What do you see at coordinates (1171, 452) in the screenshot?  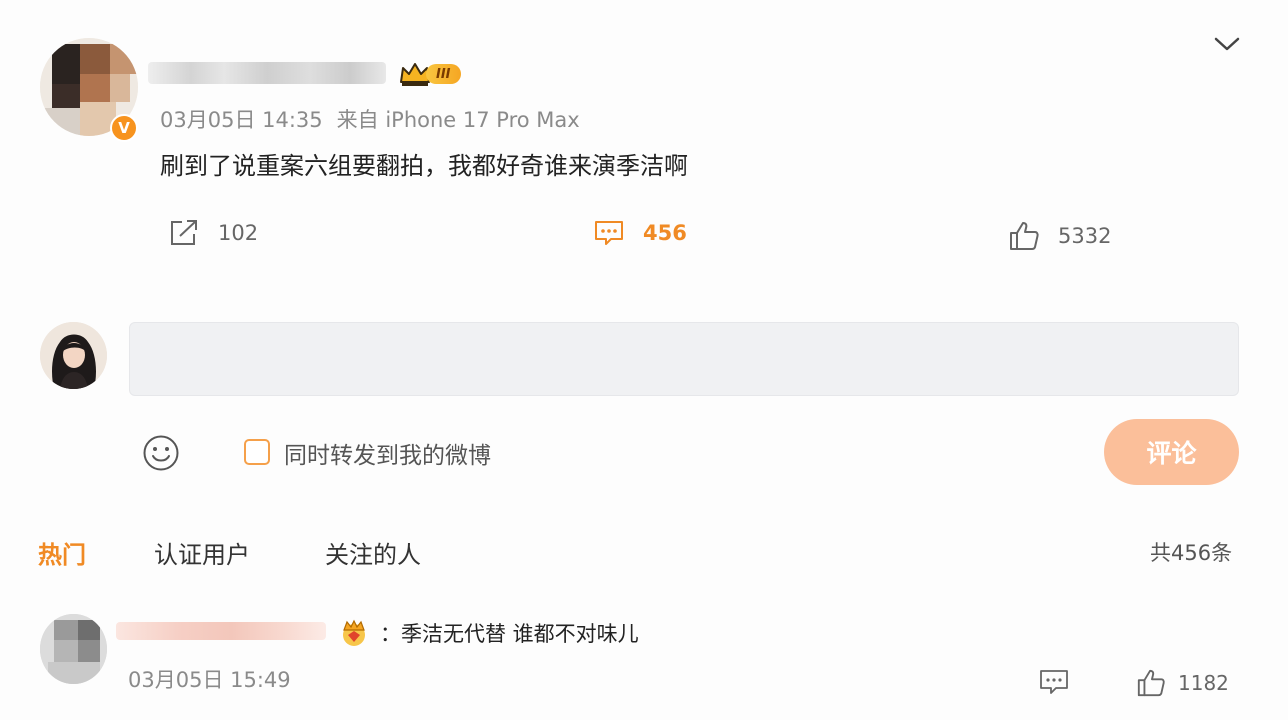 I see `submit-comment-button: 评论` at bounding box center [1171, 452].